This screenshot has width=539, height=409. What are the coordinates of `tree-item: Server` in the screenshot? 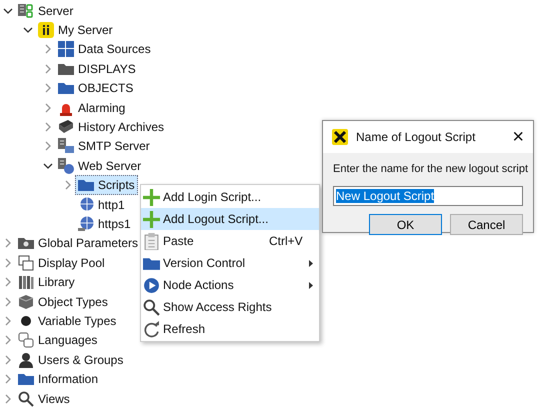 It's located at (45, 10).